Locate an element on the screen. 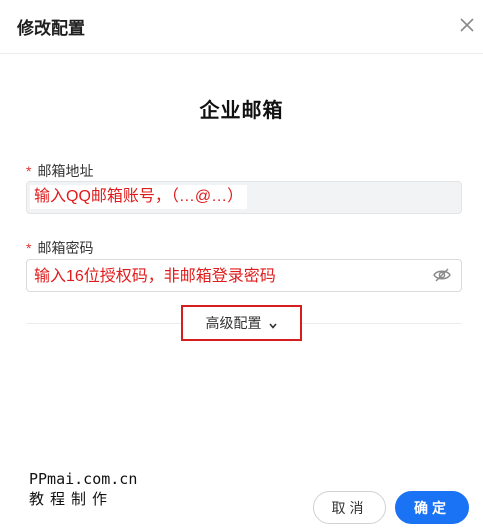 Image resolution: width=483 pixels, height=530 pixels. watermark-caption: 教程制作 is located at coordinates (71, 499).